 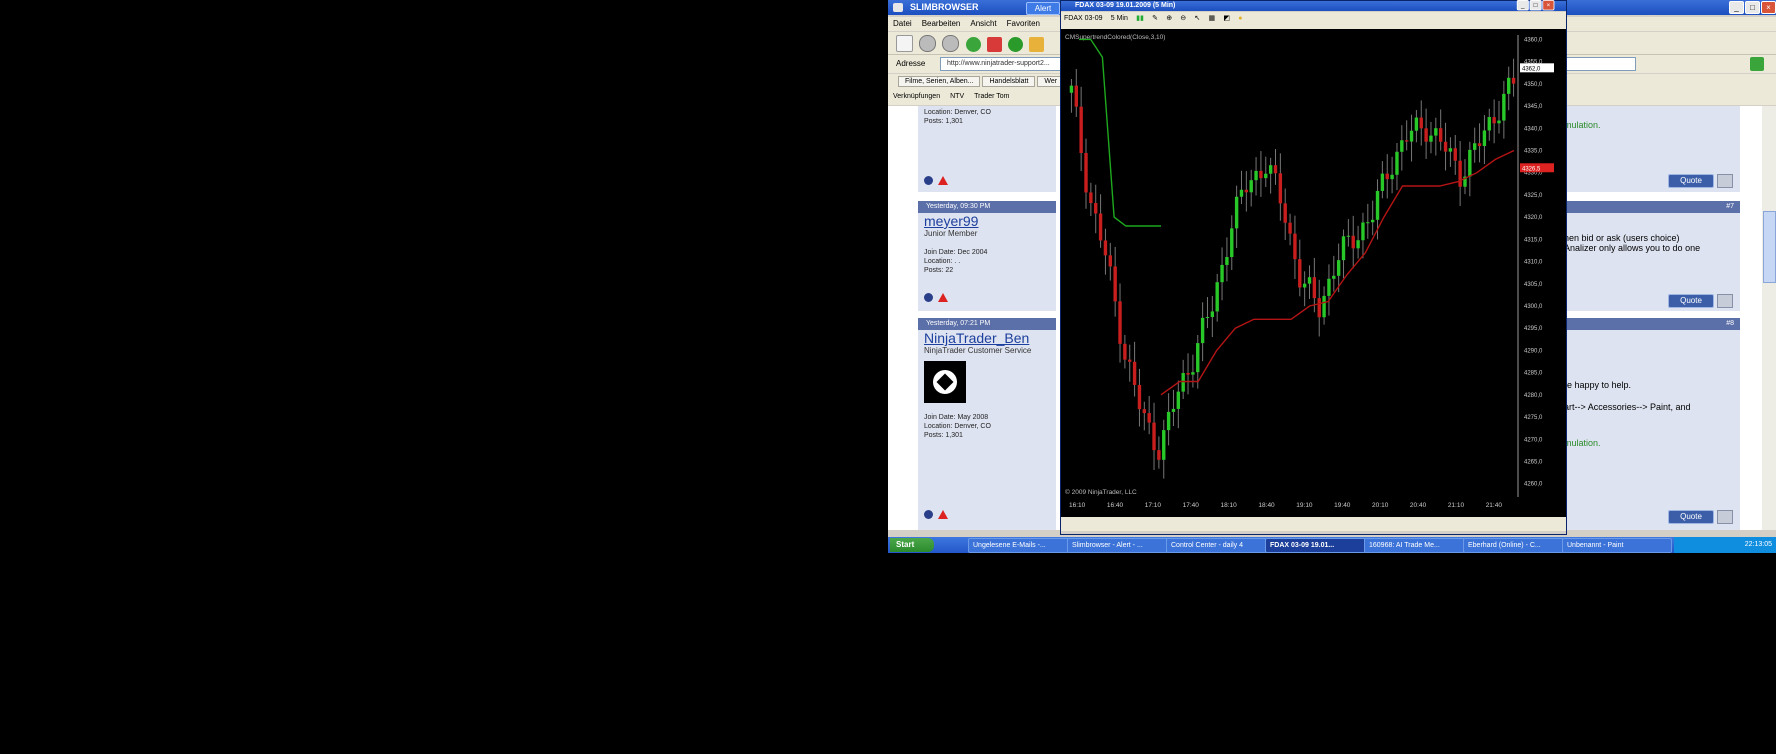 What do you see at coordinates (994, 44) in the screenshot?
I see `stop-icon` at bounding box center [994, 44].